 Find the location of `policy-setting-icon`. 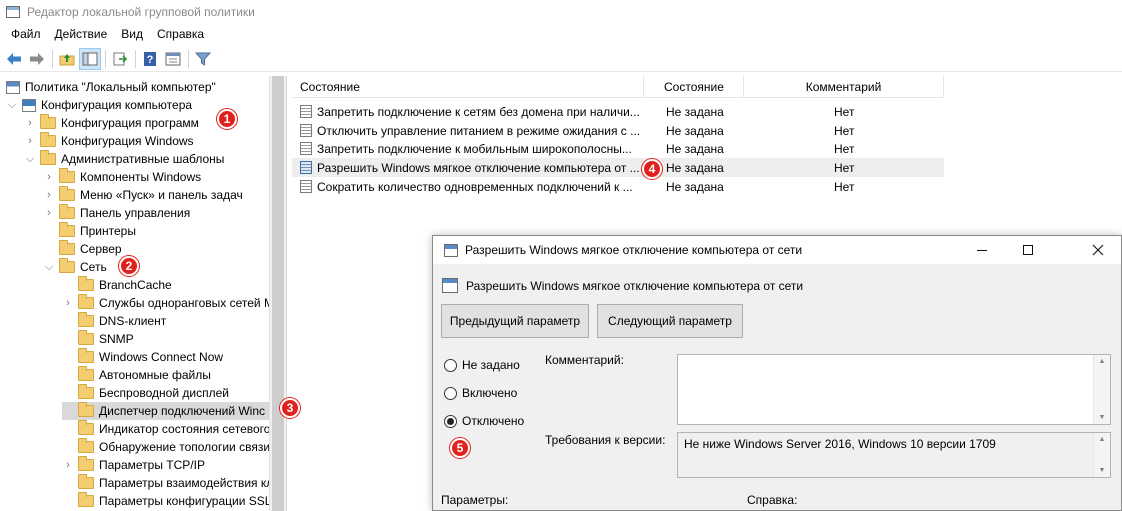

policy-setting-icon is located at coordinates (306, 130).